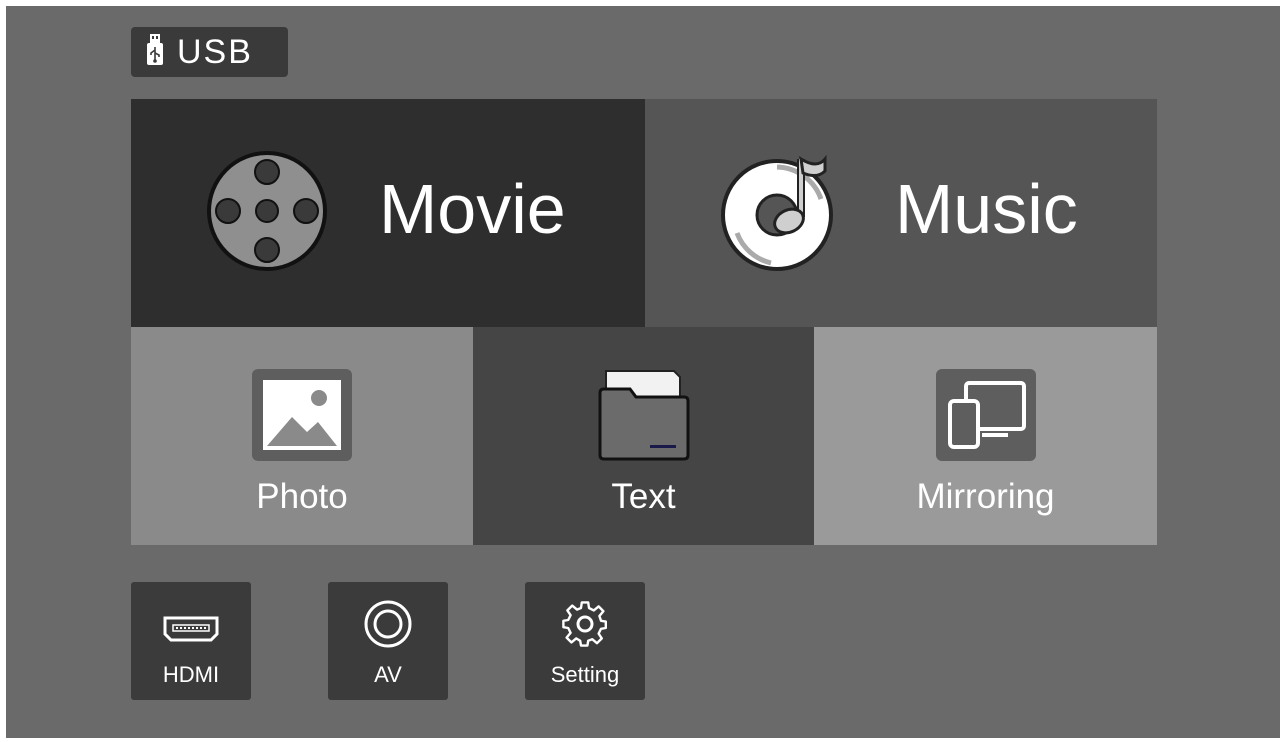 The image size is (1285, 742). What do you see at coordinates (191, 624) in the screenshot?
I see `hdmi-port-icon` at bounding box center [191, 624].